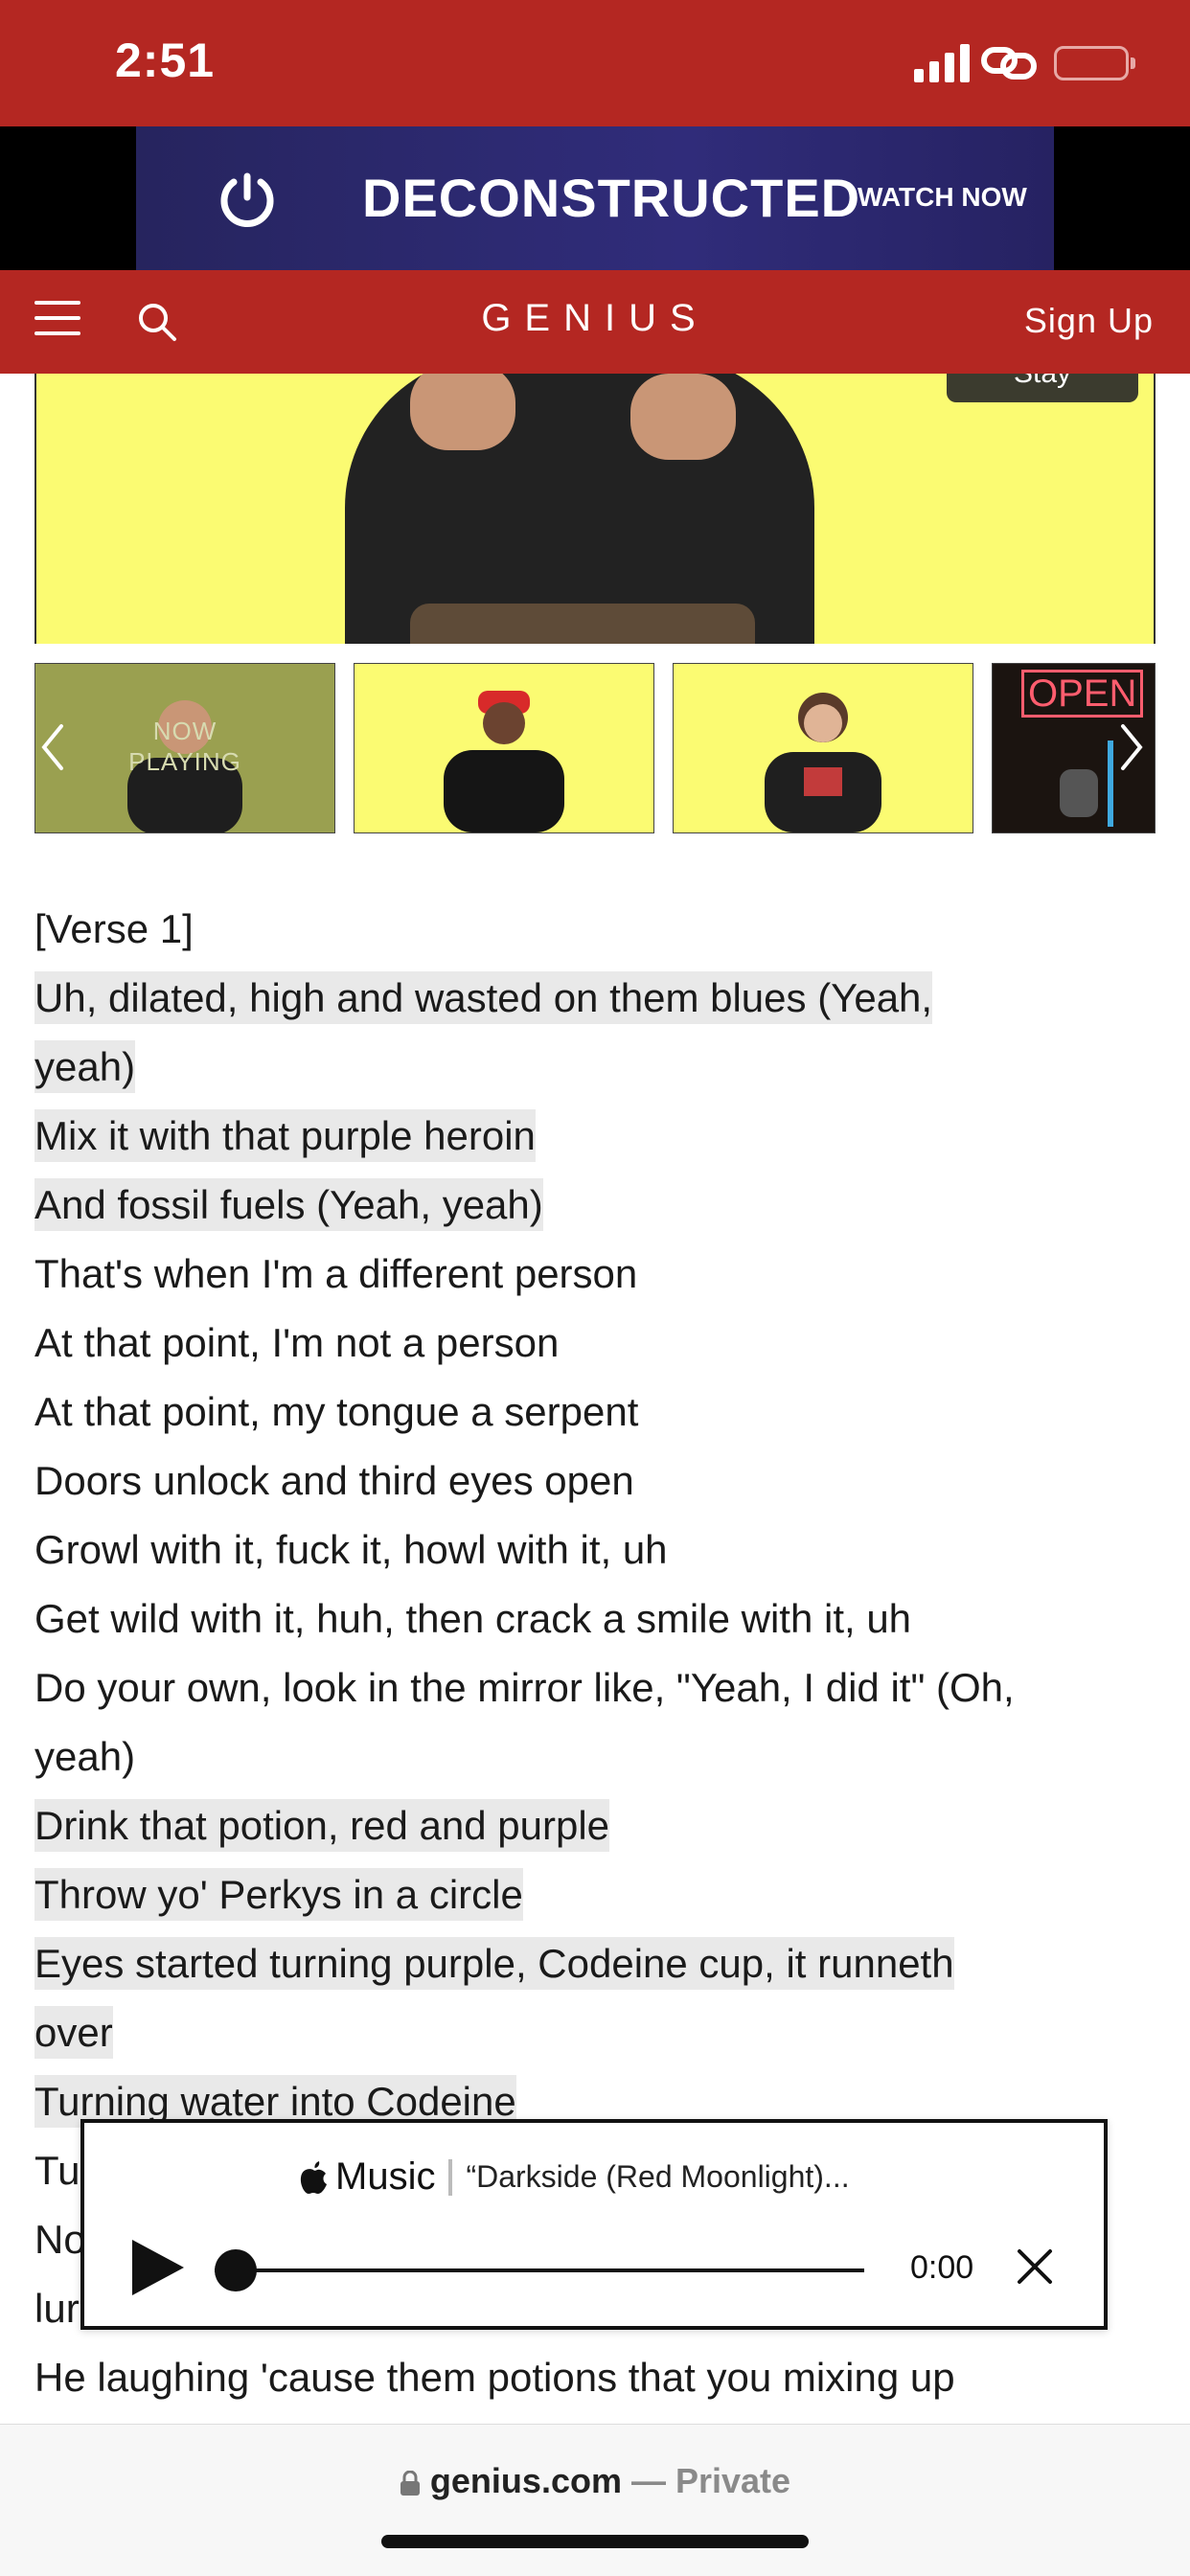 This screenshot has height=2576, width=1190. I want to click on lyric-line: over, so click(600, 2033).